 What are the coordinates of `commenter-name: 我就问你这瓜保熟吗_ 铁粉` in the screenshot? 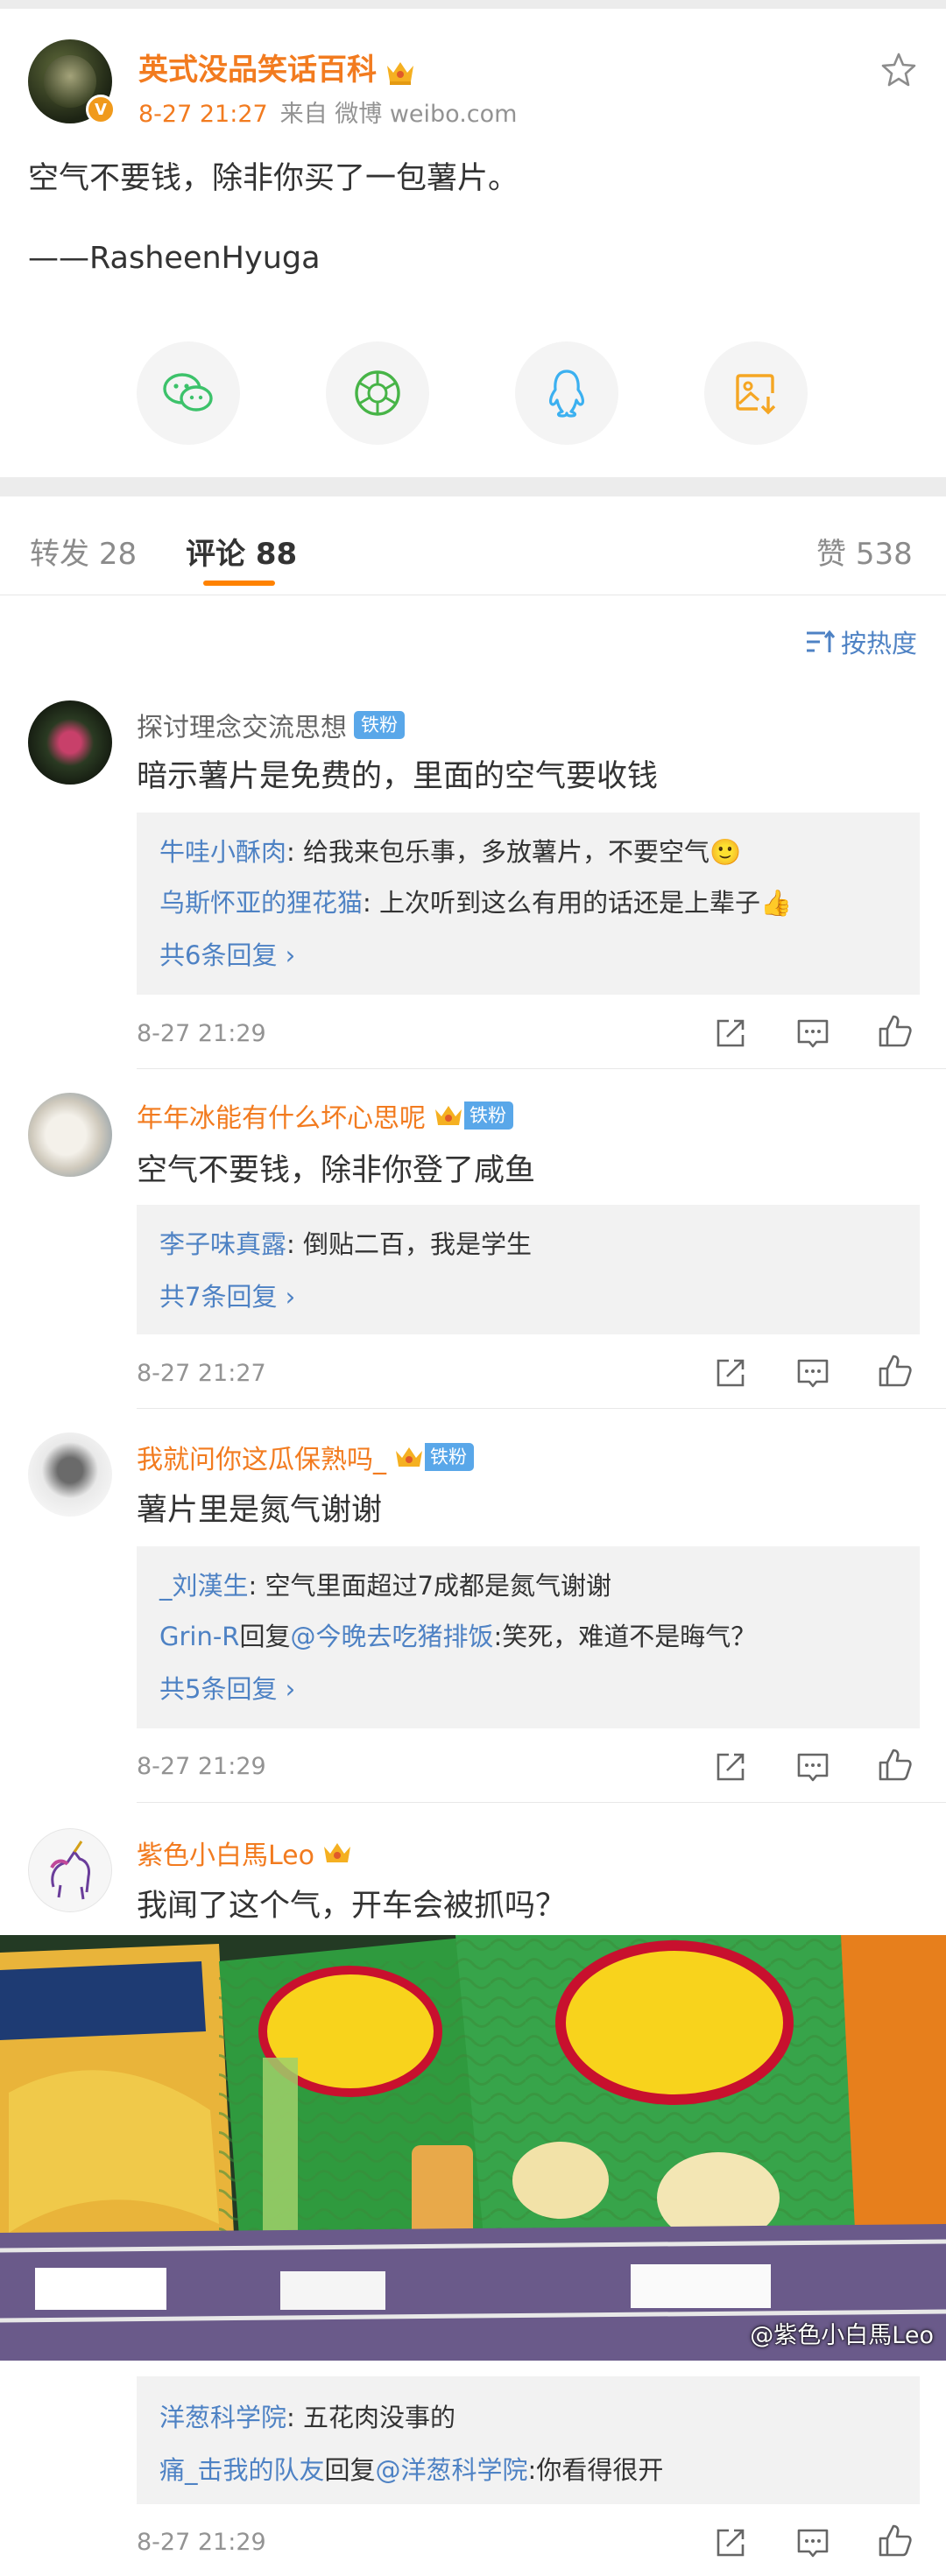 It's located at (305, 1457).